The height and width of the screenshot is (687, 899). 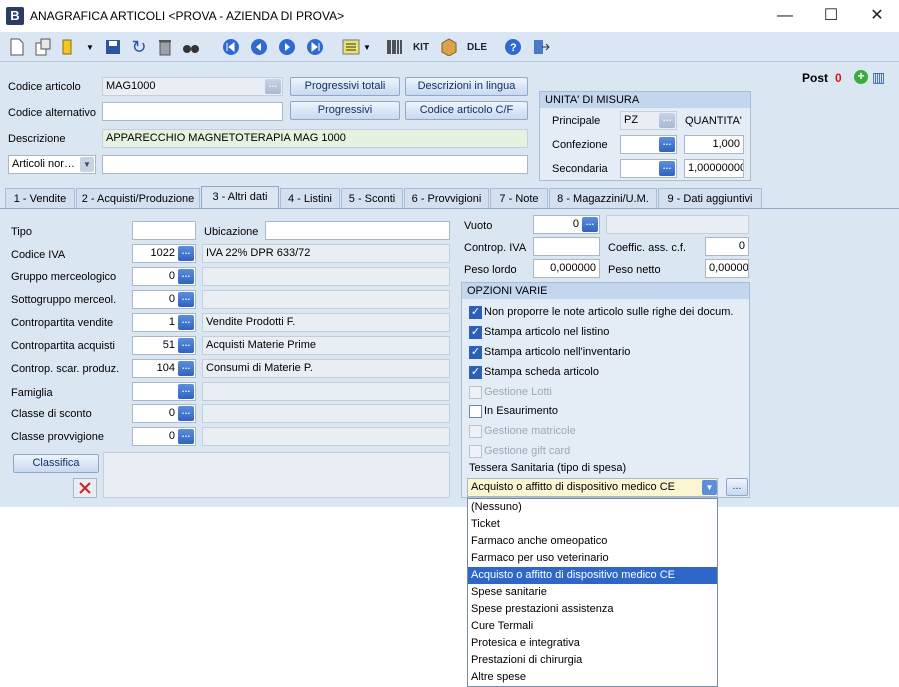 What do you see at coordinates (87, 164) in the screenshot?
I see `articoli-chevron-down-icon: ▼` at bounding box center [87, 164].